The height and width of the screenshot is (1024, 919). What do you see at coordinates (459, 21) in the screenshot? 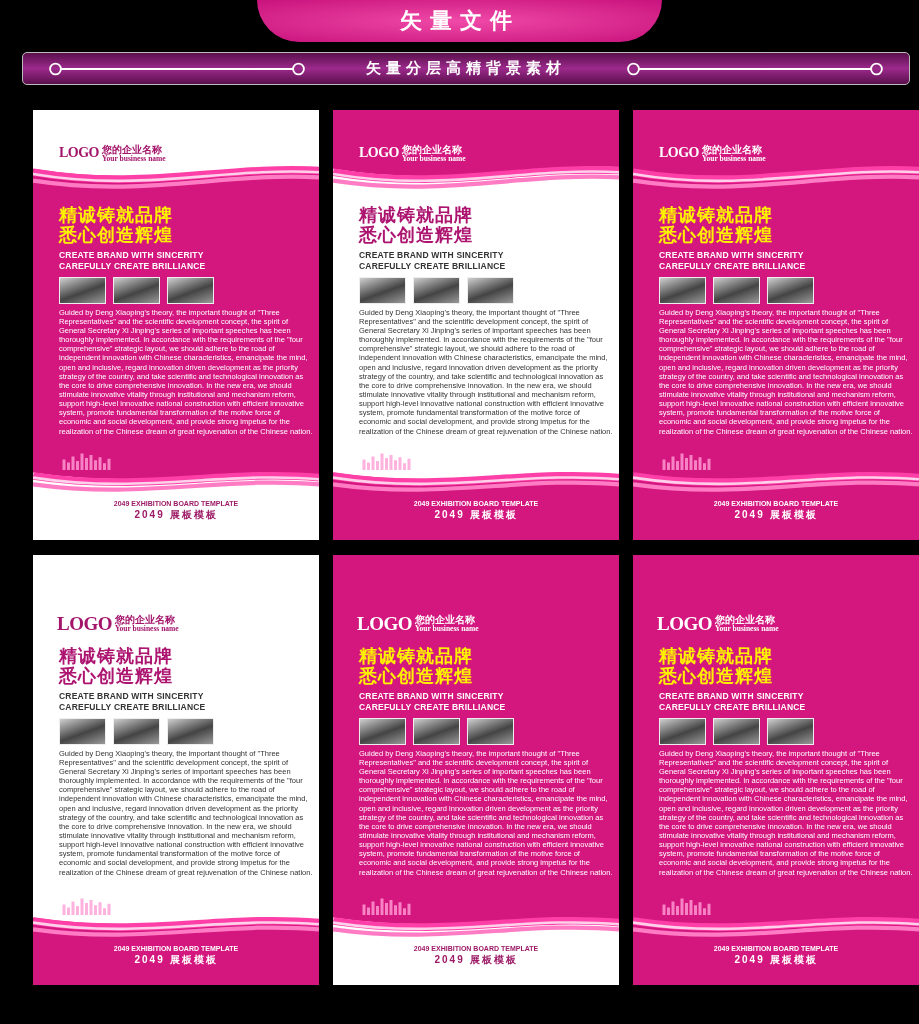
I see `title-banner: 矢量文件` at bounding box center [459, 21].